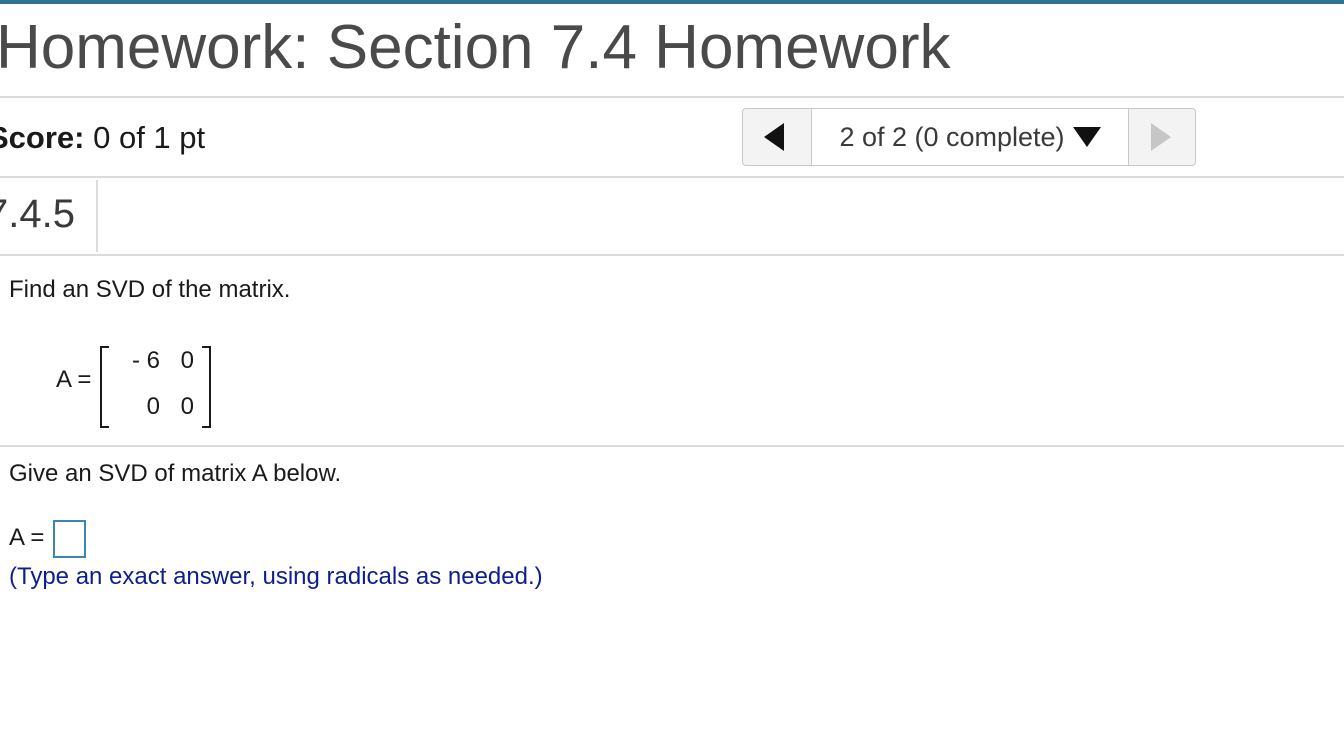  Describe the element at coordinates (475, 47) in the screenshot. I see `page-title: Homework: Section 7.4 Homework` at that location.